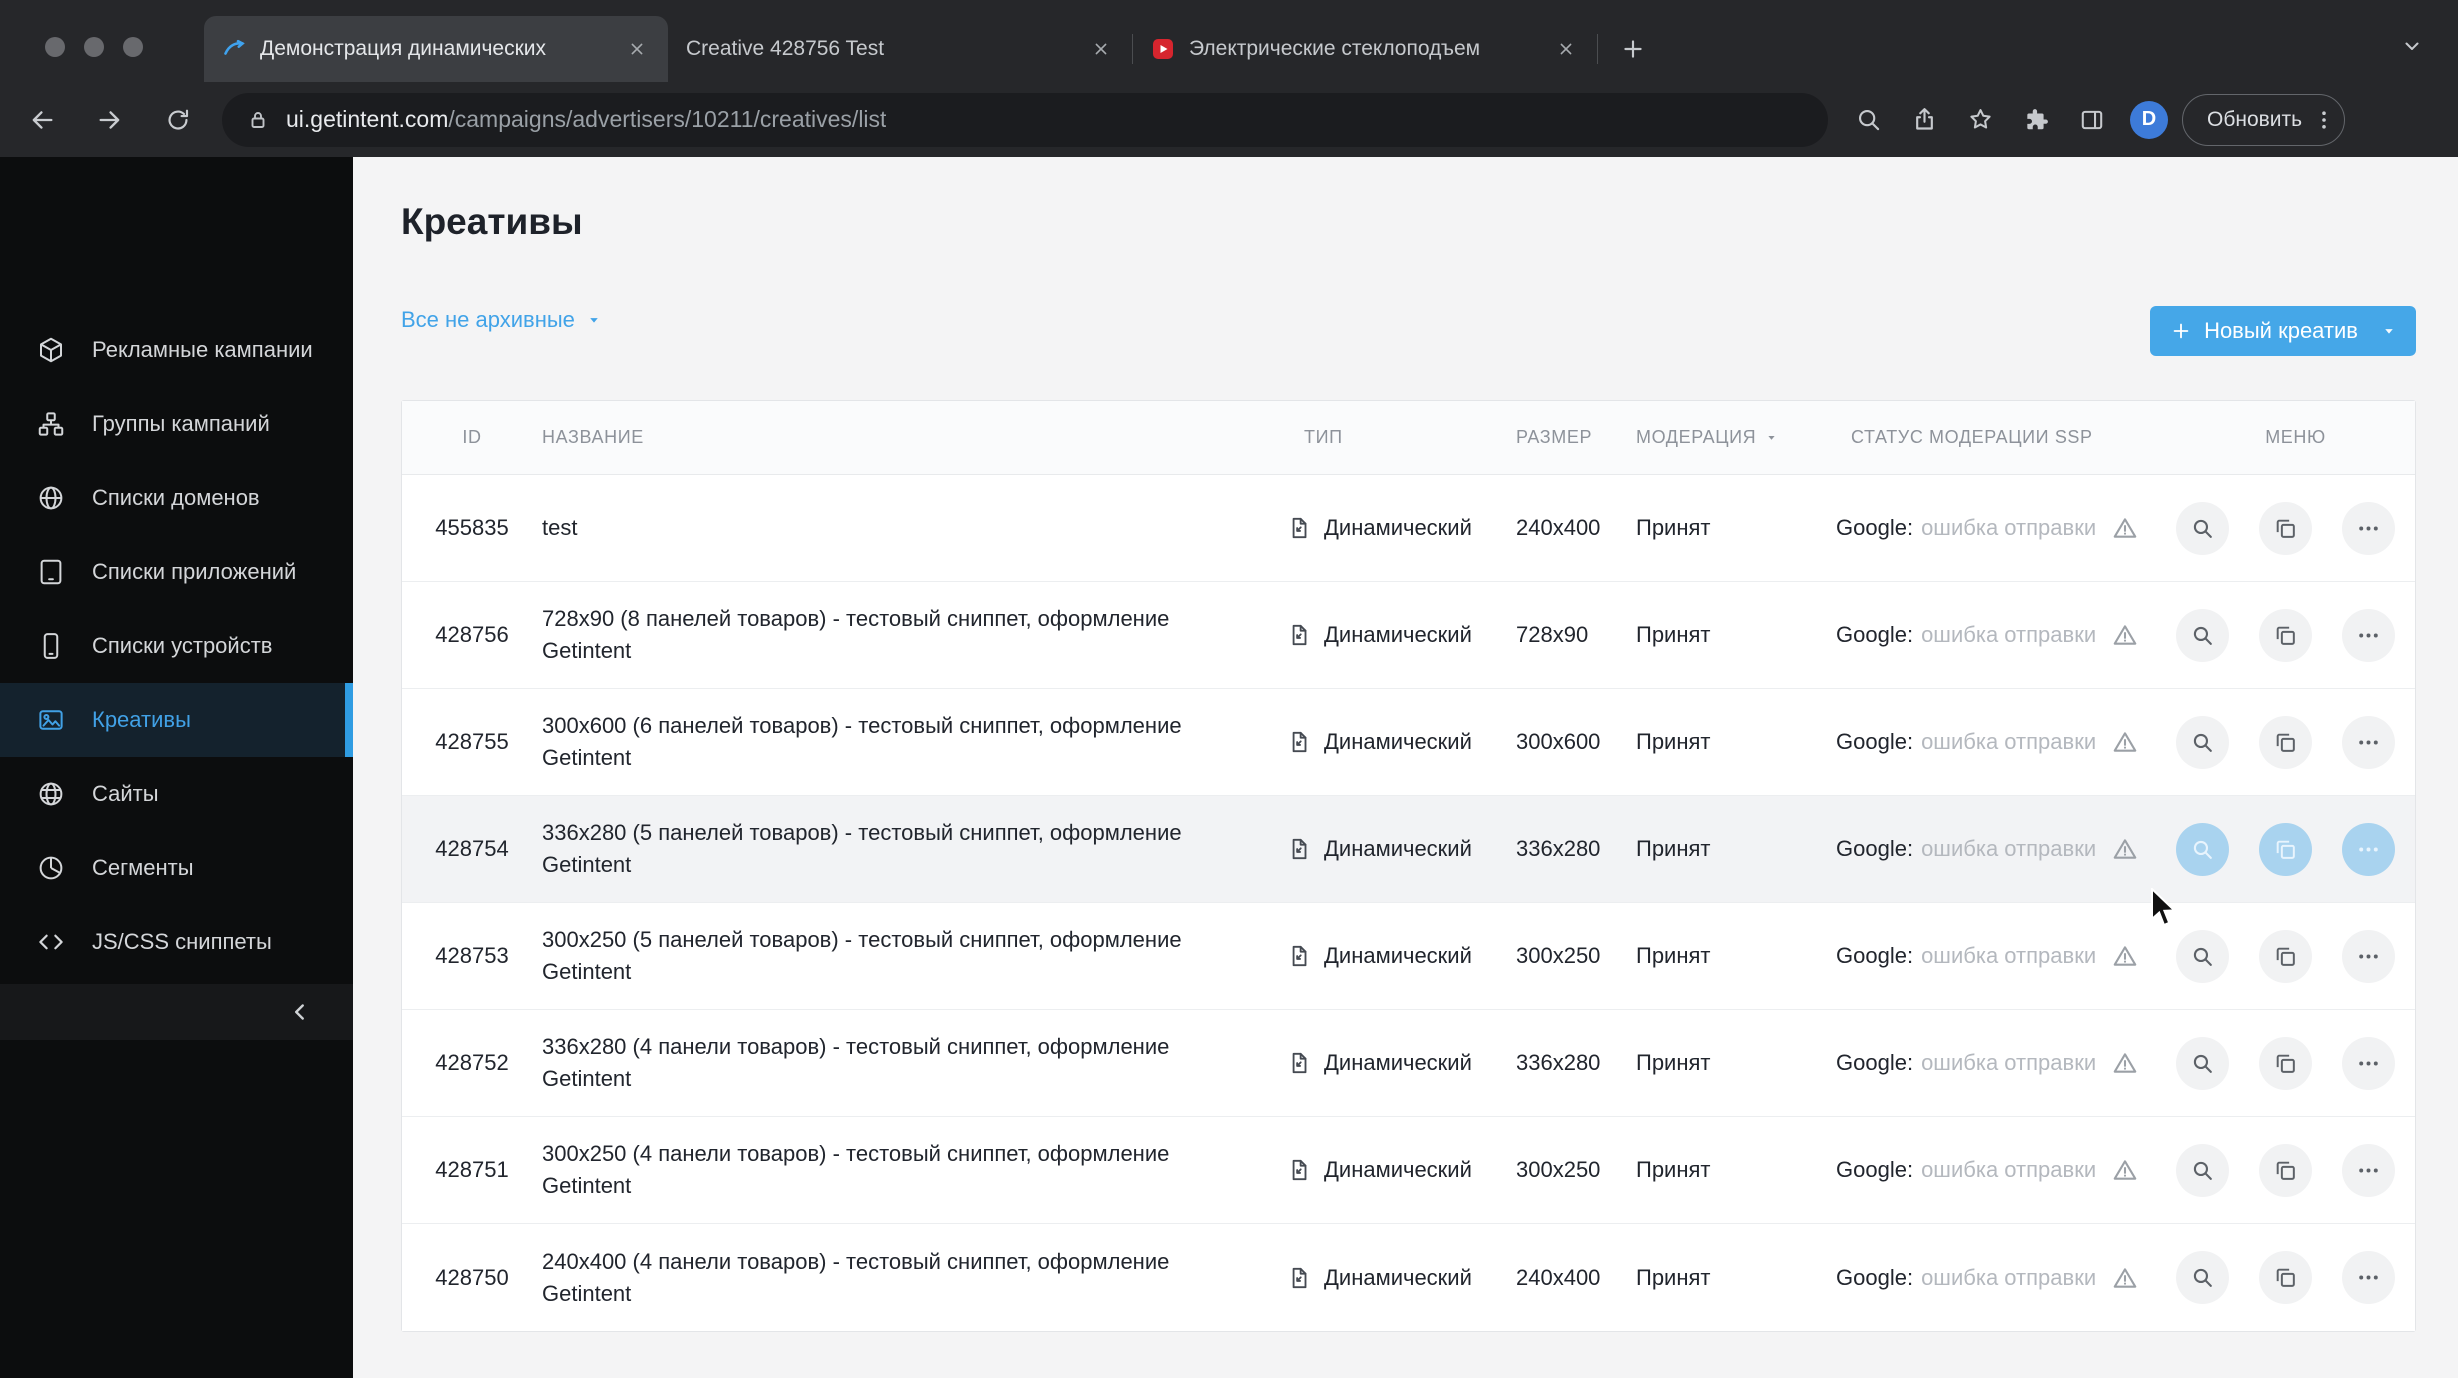  Describe the element at coordinates (1398, 1277) in the screenshot. I see `creative-type: Динамический` at that location.